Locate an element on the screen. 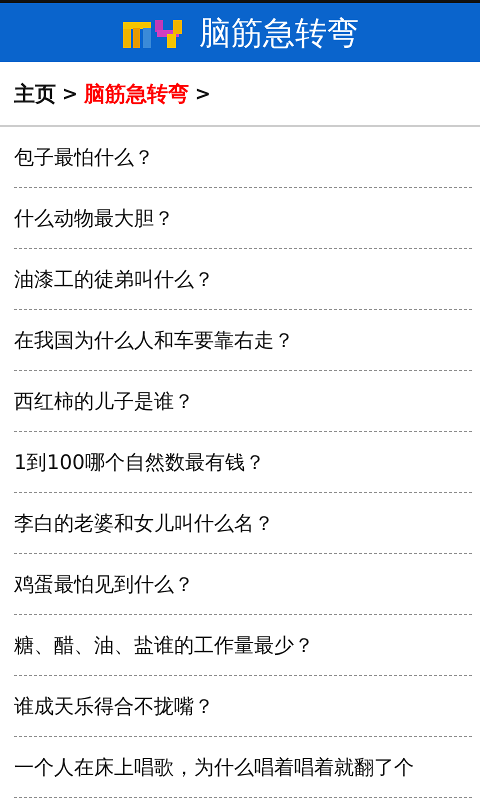 The width and height of the screenshot is (480, 800). question-link: 1到100哪个自然数最有钱？ is located at coordinates (139, 462).